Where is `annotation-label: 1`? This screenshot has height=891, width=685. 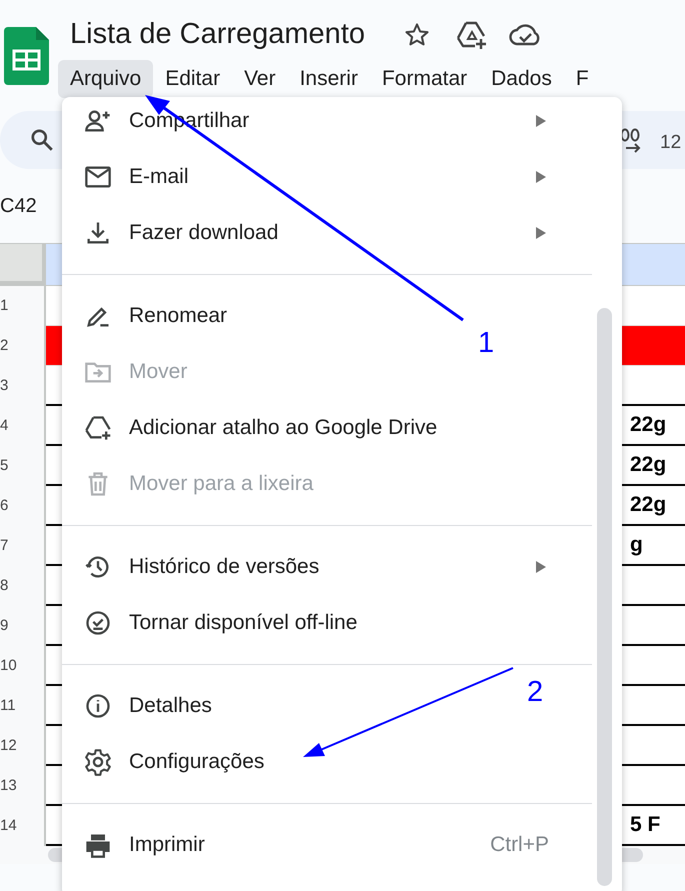 annotation-label: 1 is located at coordinates (486, 343).